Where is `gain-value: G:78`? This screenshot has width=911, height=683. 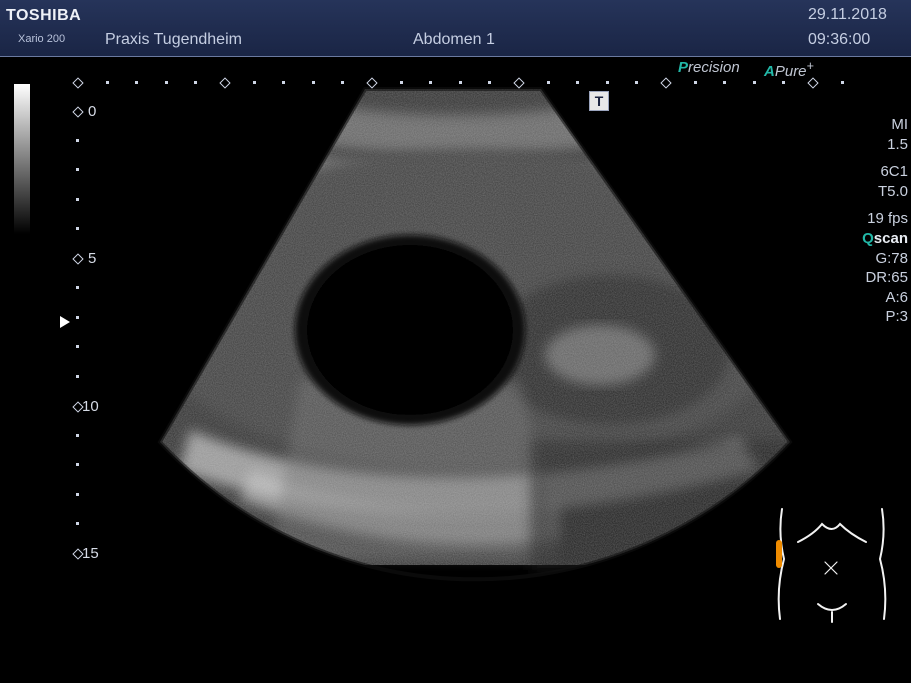 gain-value: G:78 is located at coordinates (891, 258).